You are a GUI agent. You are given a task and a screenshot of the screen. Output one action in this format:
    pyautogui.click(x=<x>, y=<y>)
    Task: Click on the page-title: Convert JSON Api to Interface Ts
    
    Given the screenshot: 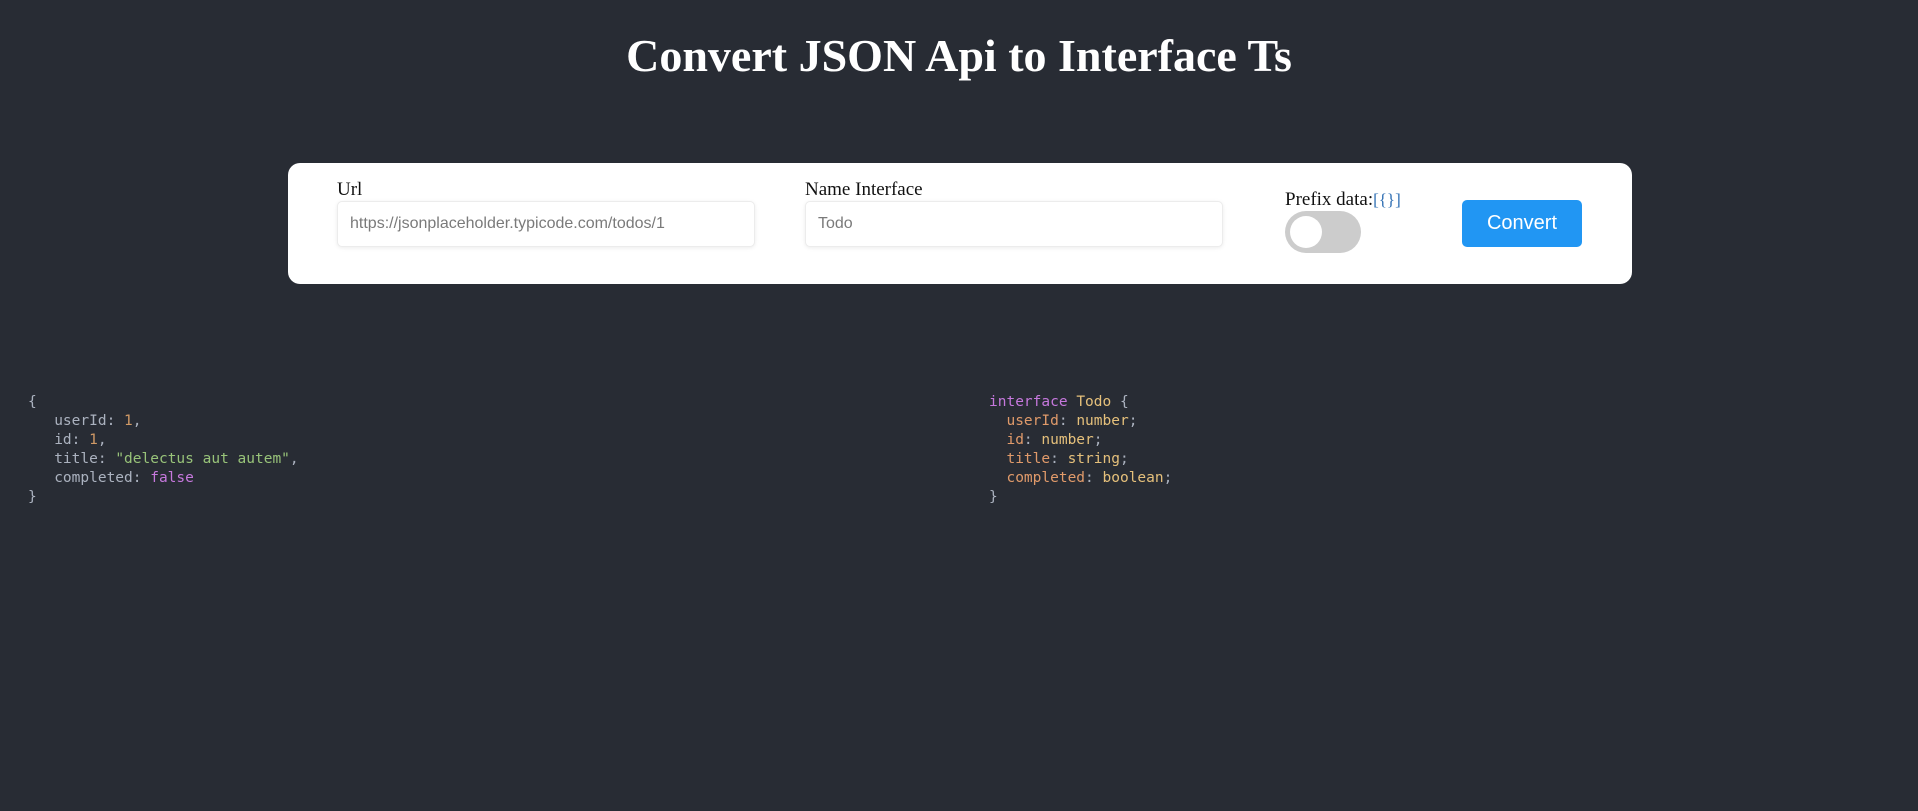 What is the action you would take?
    pyautogui.click(x=959, y=55)
    